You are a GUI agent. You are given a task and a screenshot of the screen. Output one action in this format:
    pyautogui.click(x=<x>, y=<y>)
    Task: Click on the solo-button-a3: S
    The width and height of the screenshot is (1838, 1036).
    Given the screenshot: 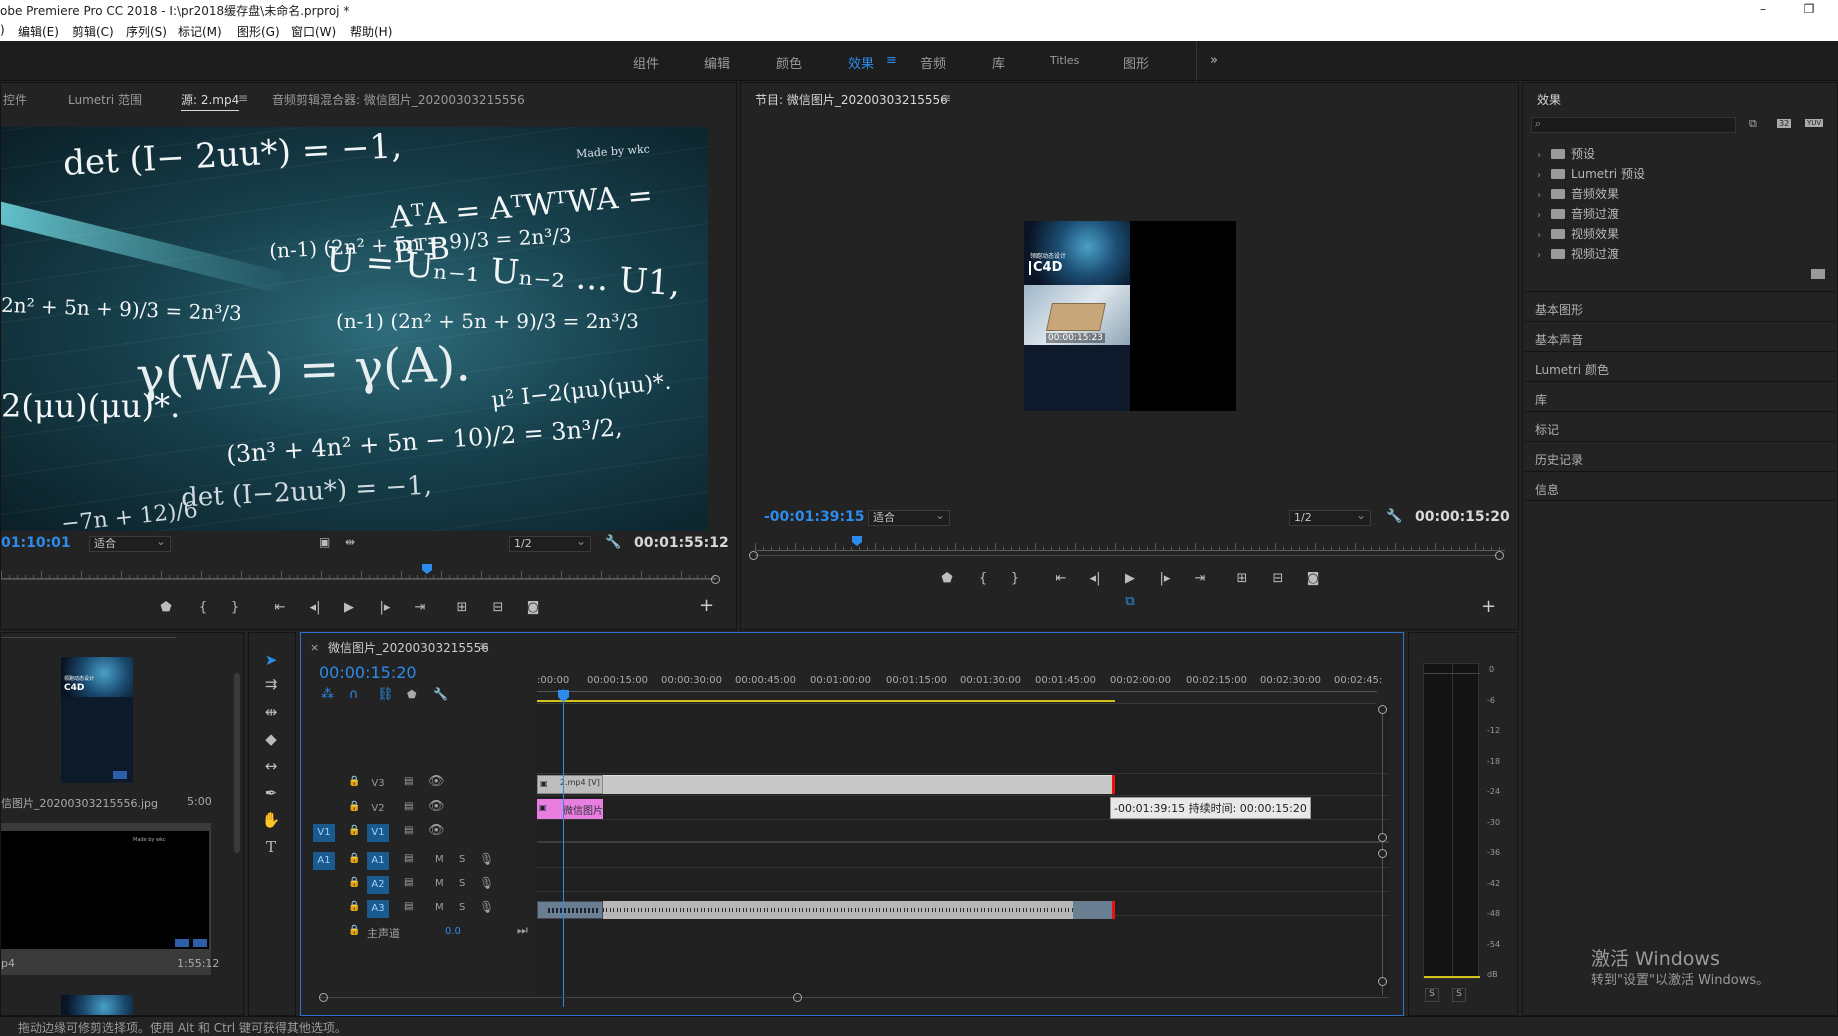 What is the action you would take?
    pyautogui.click(x=462, y=907)
    